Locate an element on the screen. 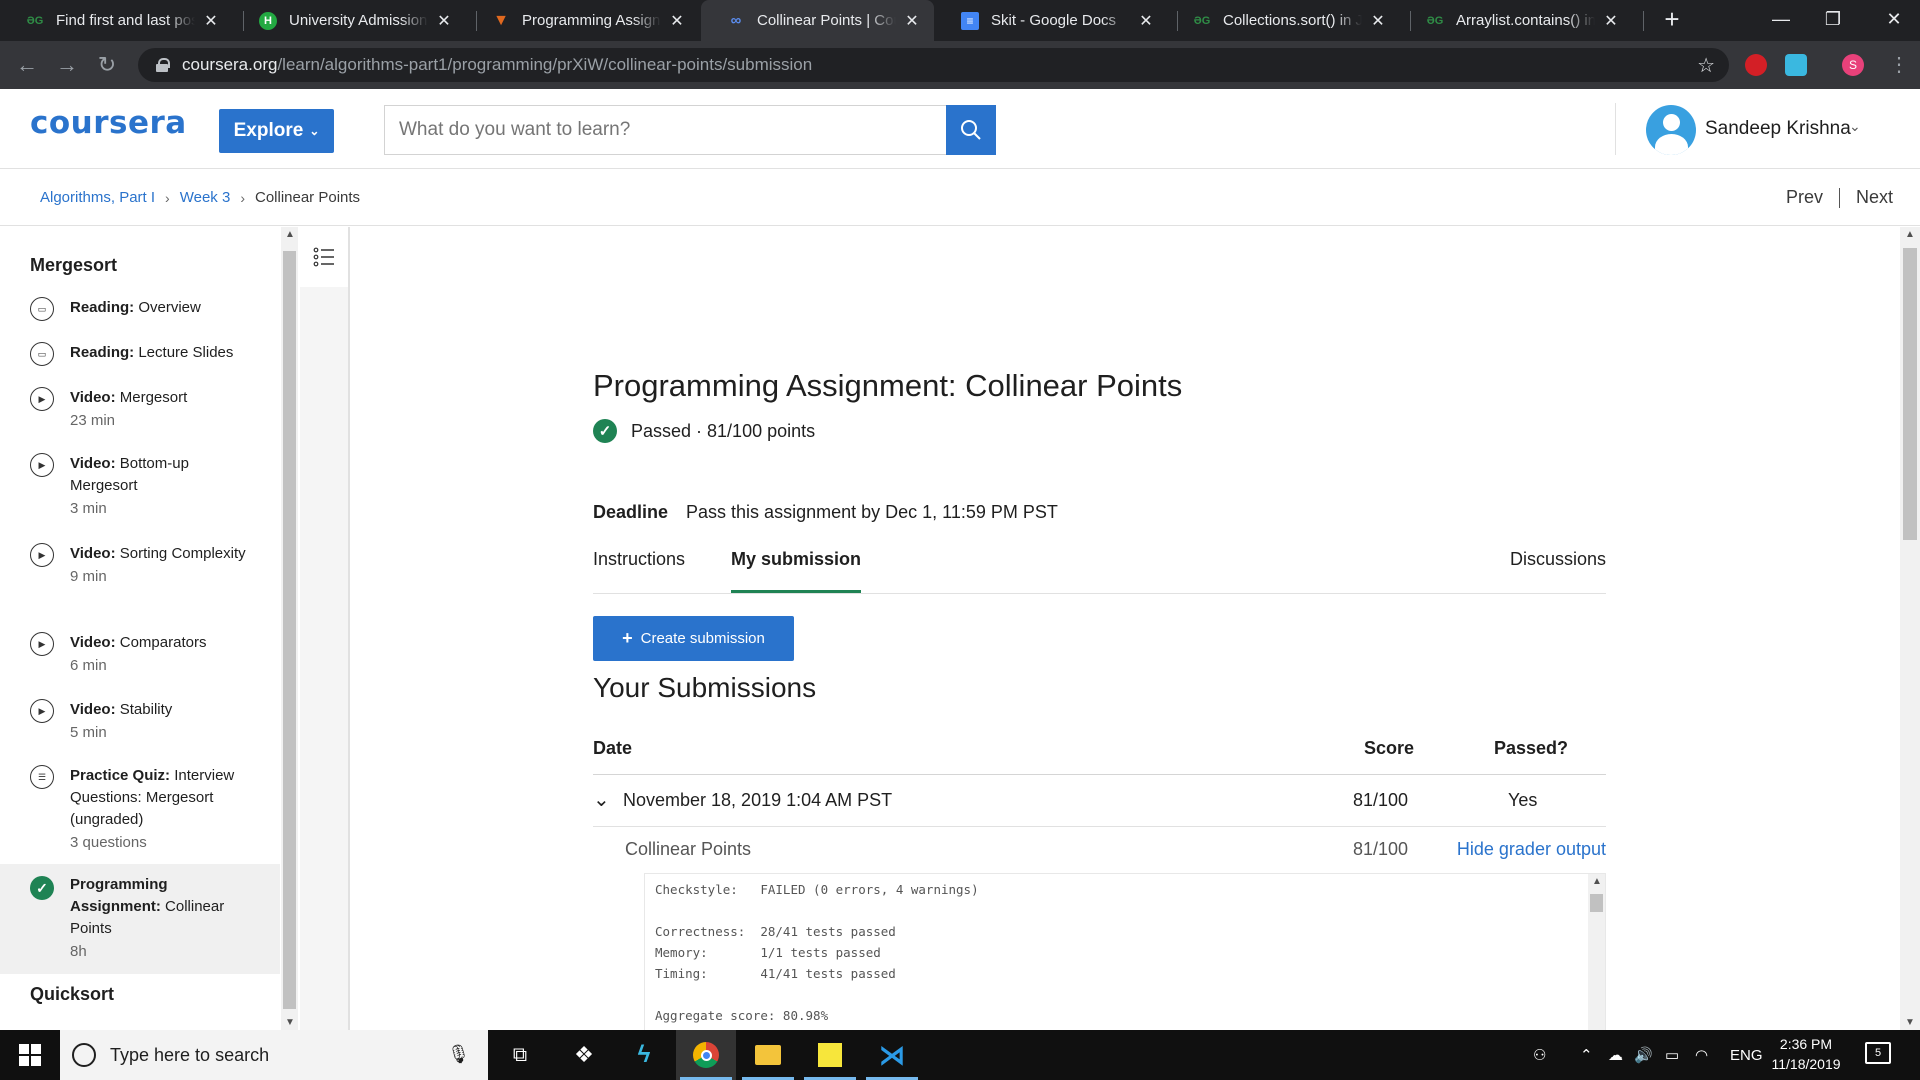  chrome-icon is located at coordinates (706, 1055).